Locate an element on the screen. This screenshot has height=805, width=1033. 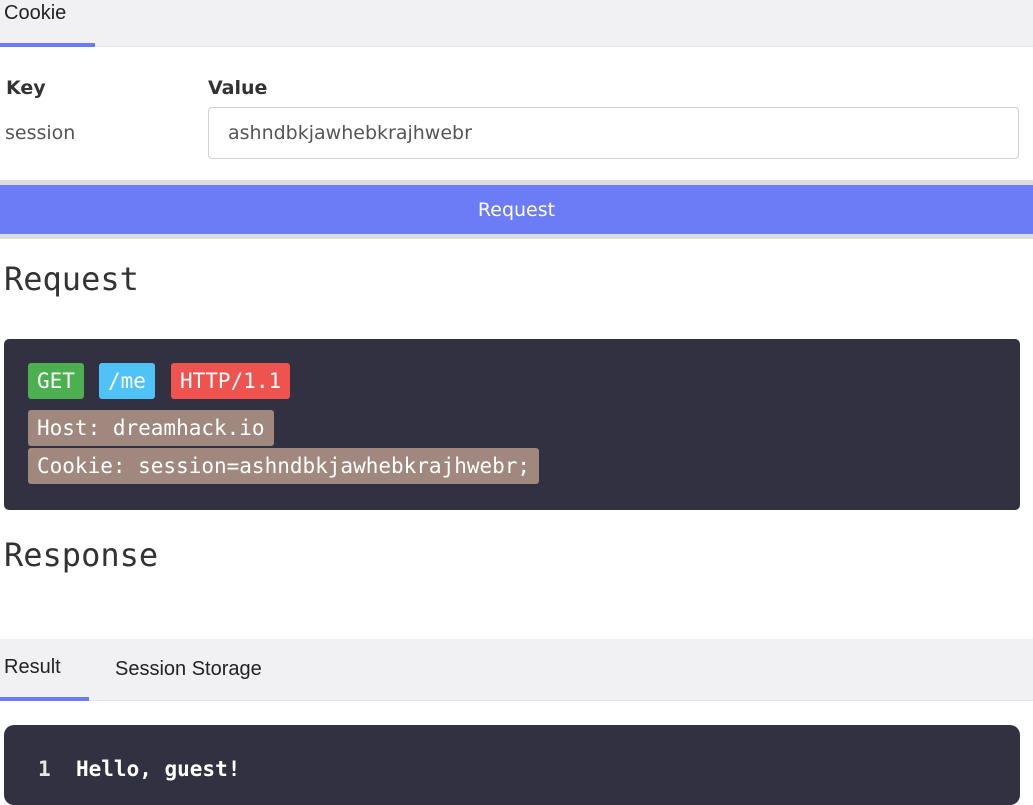
result-tab-bar: Result Session Storage is located at coordinates (516, 670).